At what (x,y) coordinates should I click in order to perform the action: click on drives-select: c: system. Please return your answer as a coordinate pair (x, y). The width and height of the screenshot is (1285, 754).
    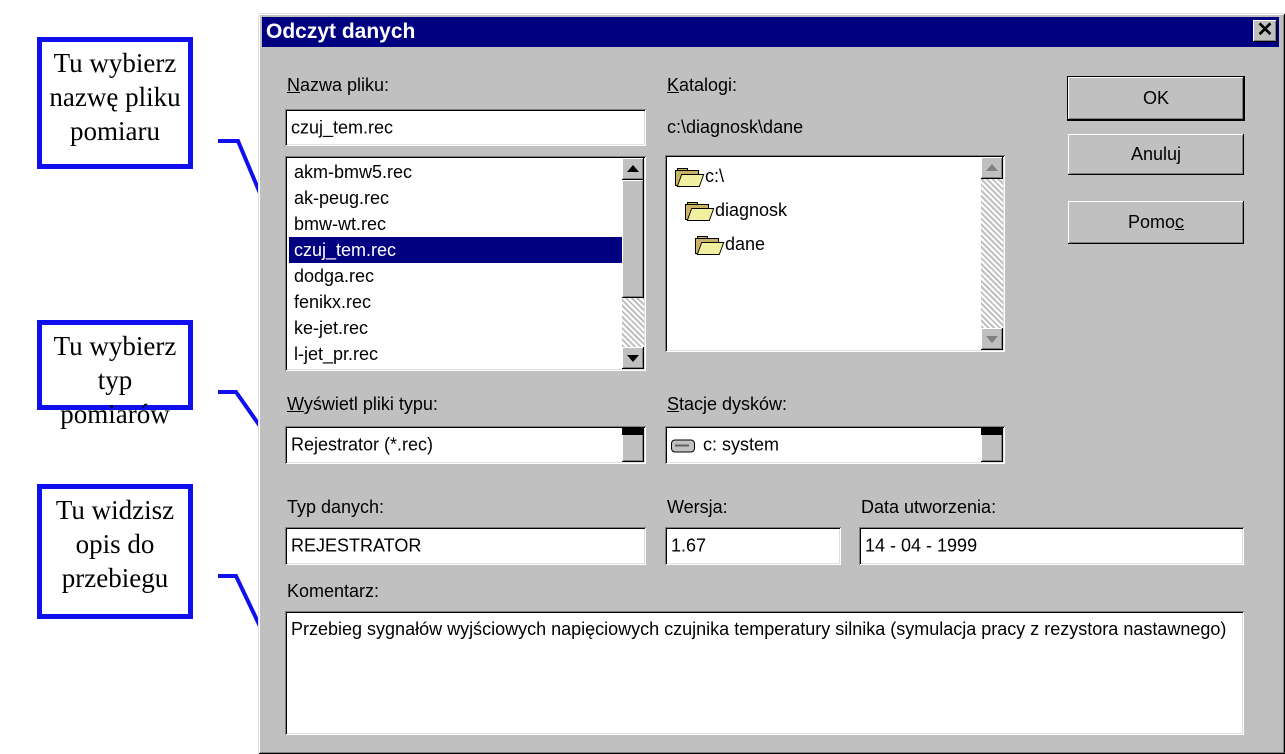
    Looking at the image, I should click on (835, 445).